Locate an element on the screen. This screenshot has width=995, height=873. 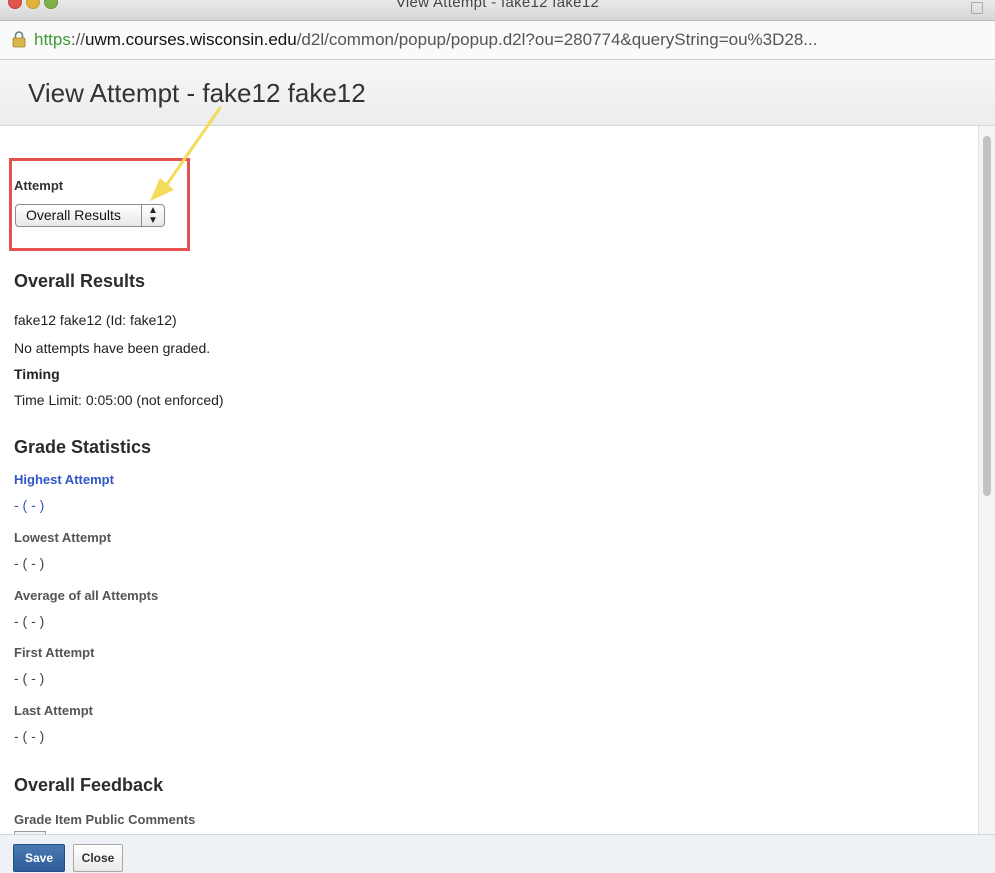
average-attempt-label: Average of all Attempts is located at coordinates (86, 595).